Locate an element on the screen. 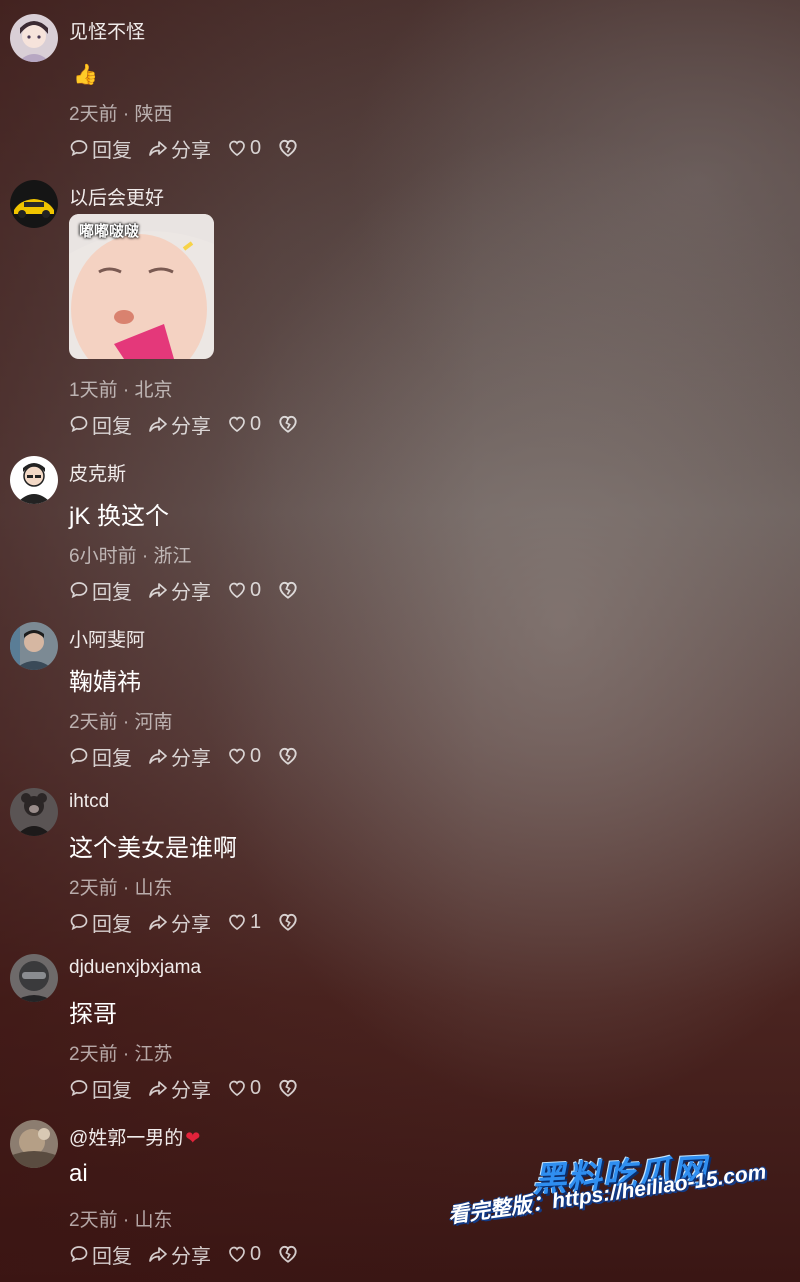  comment-username: 小阿斐阿 is located at coordinates (107, 638).